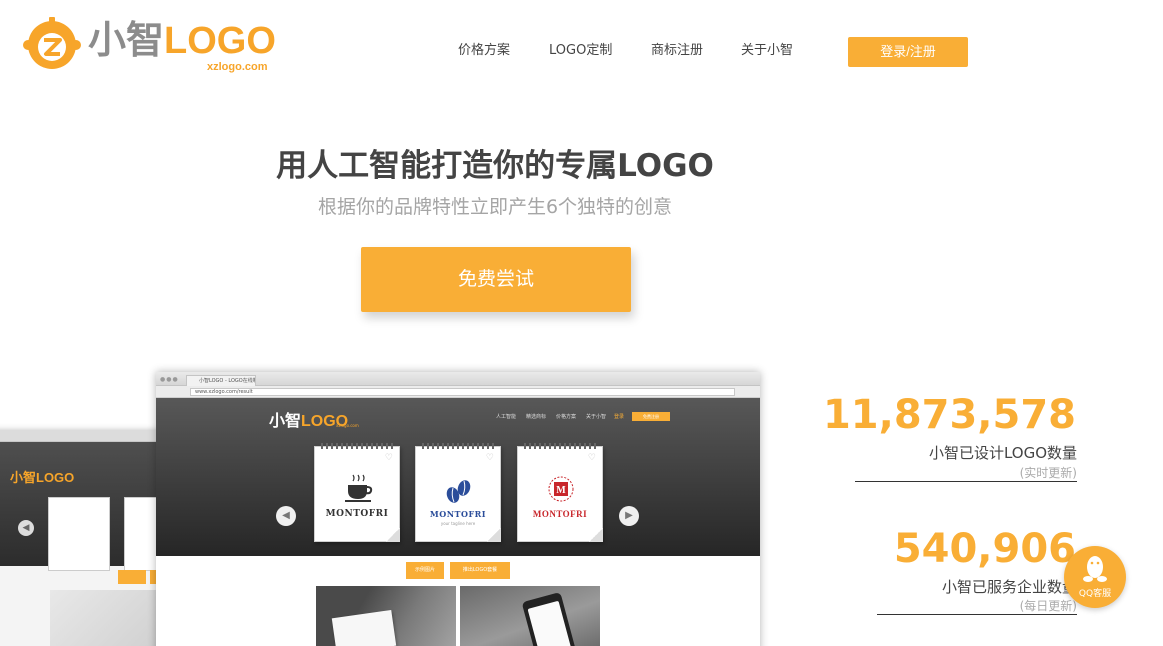  What do you see at coordinates (1002, 453) in the screenshot?
I see `stat-logos-label: 小智已设计LOGO数量` at bounding box center [1002, 453].